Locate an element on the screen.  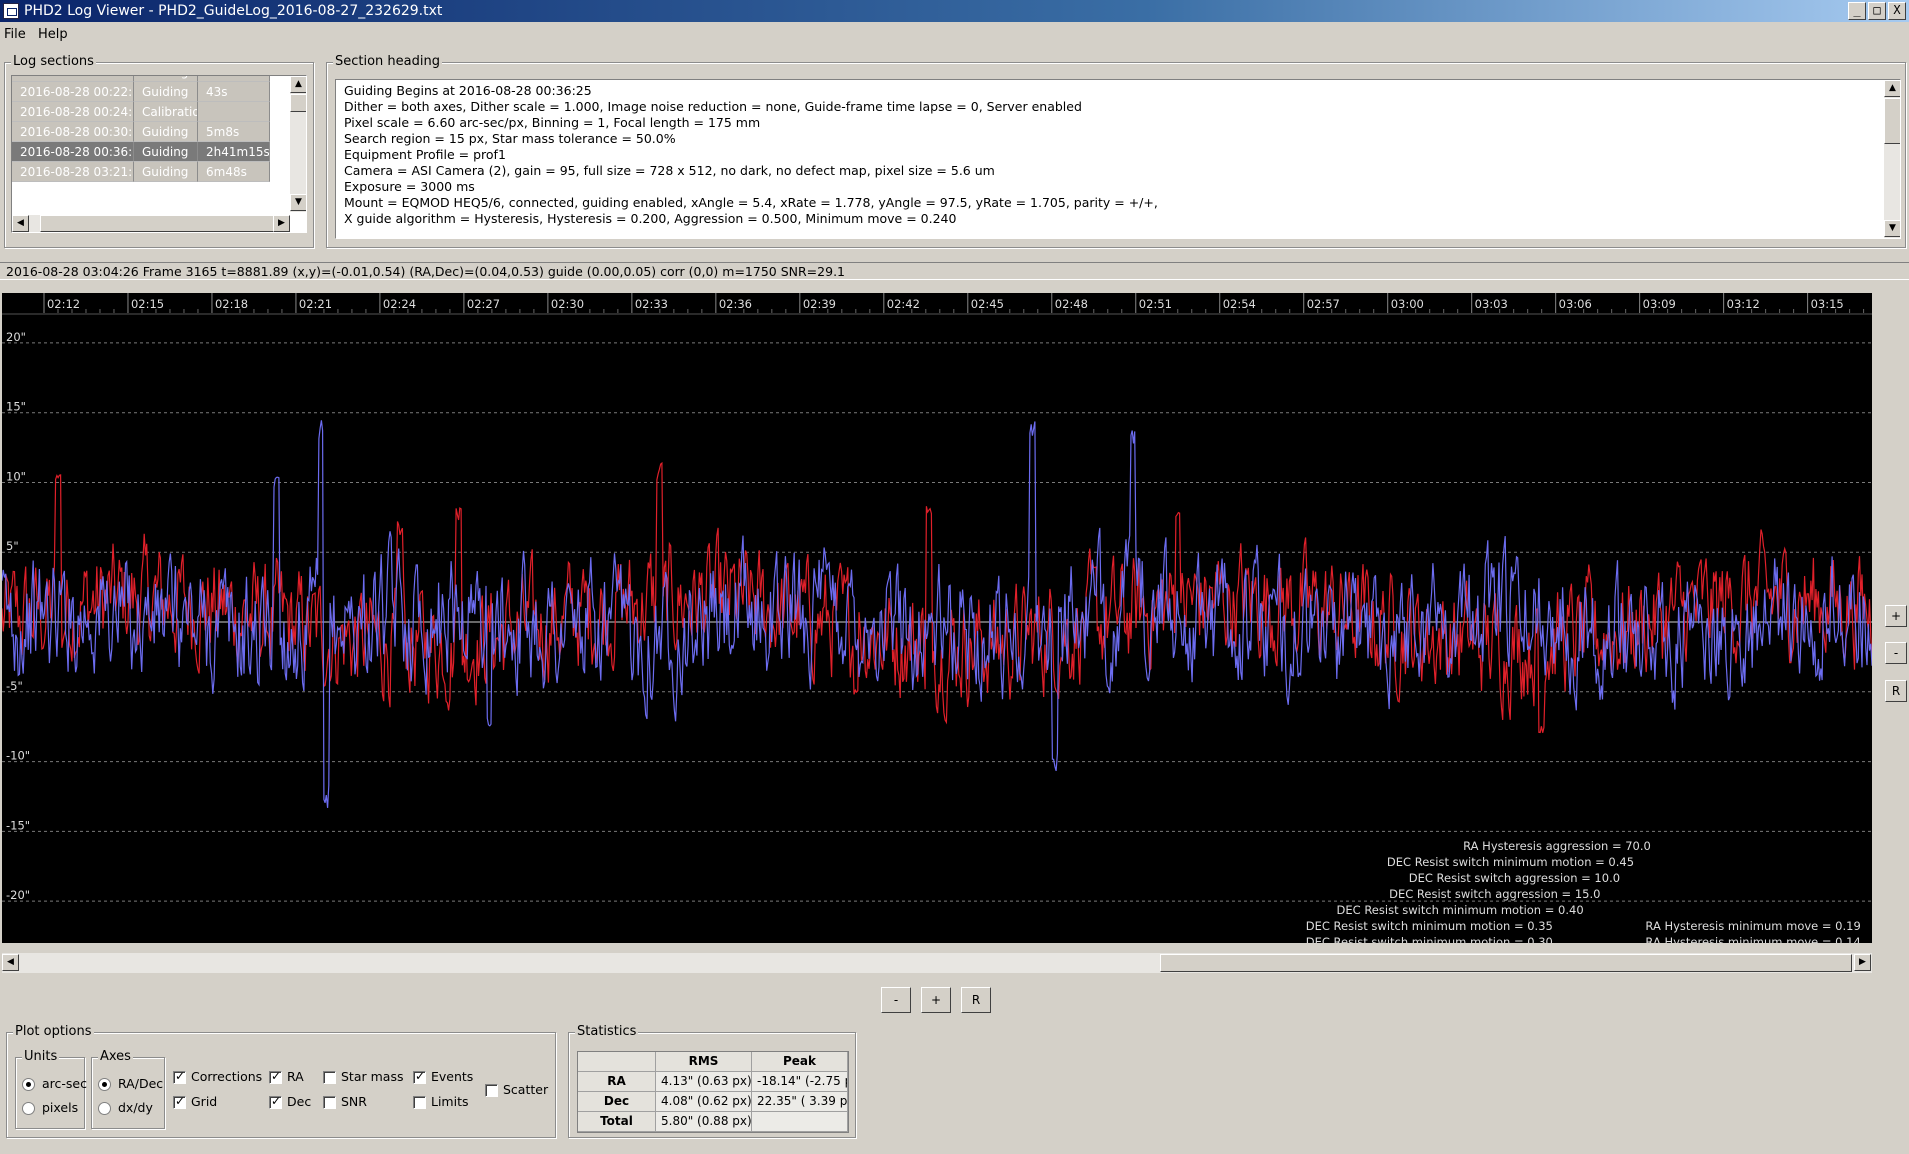
section-heading-line: Exposure = 3000 ms is located at coordinates (409, 186).